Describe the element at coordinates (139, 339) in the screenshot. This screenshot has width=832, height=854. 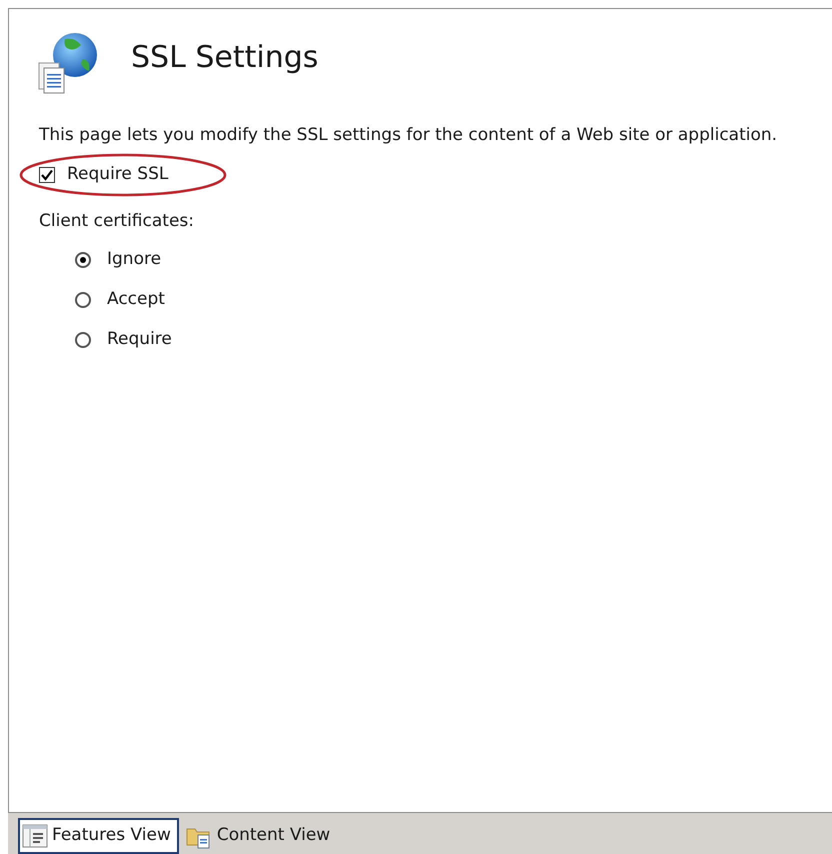
I see `radio-label: Require` at that location.